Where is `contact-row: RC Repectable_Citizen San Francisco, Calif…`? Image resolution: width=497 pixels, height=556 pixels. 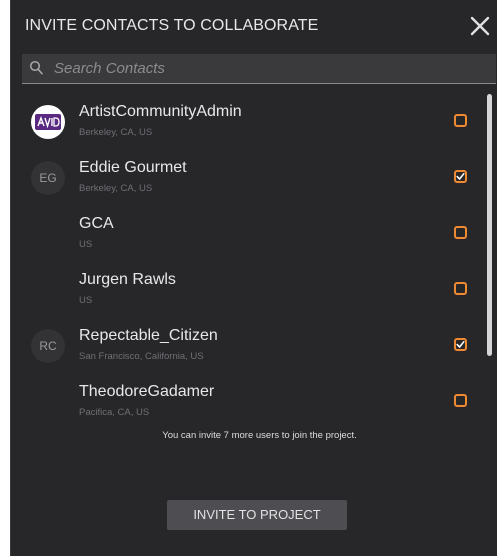 contact-row: RC Repectable_Citizen San Francisco, Calif… is located at coordinates (246, 346).